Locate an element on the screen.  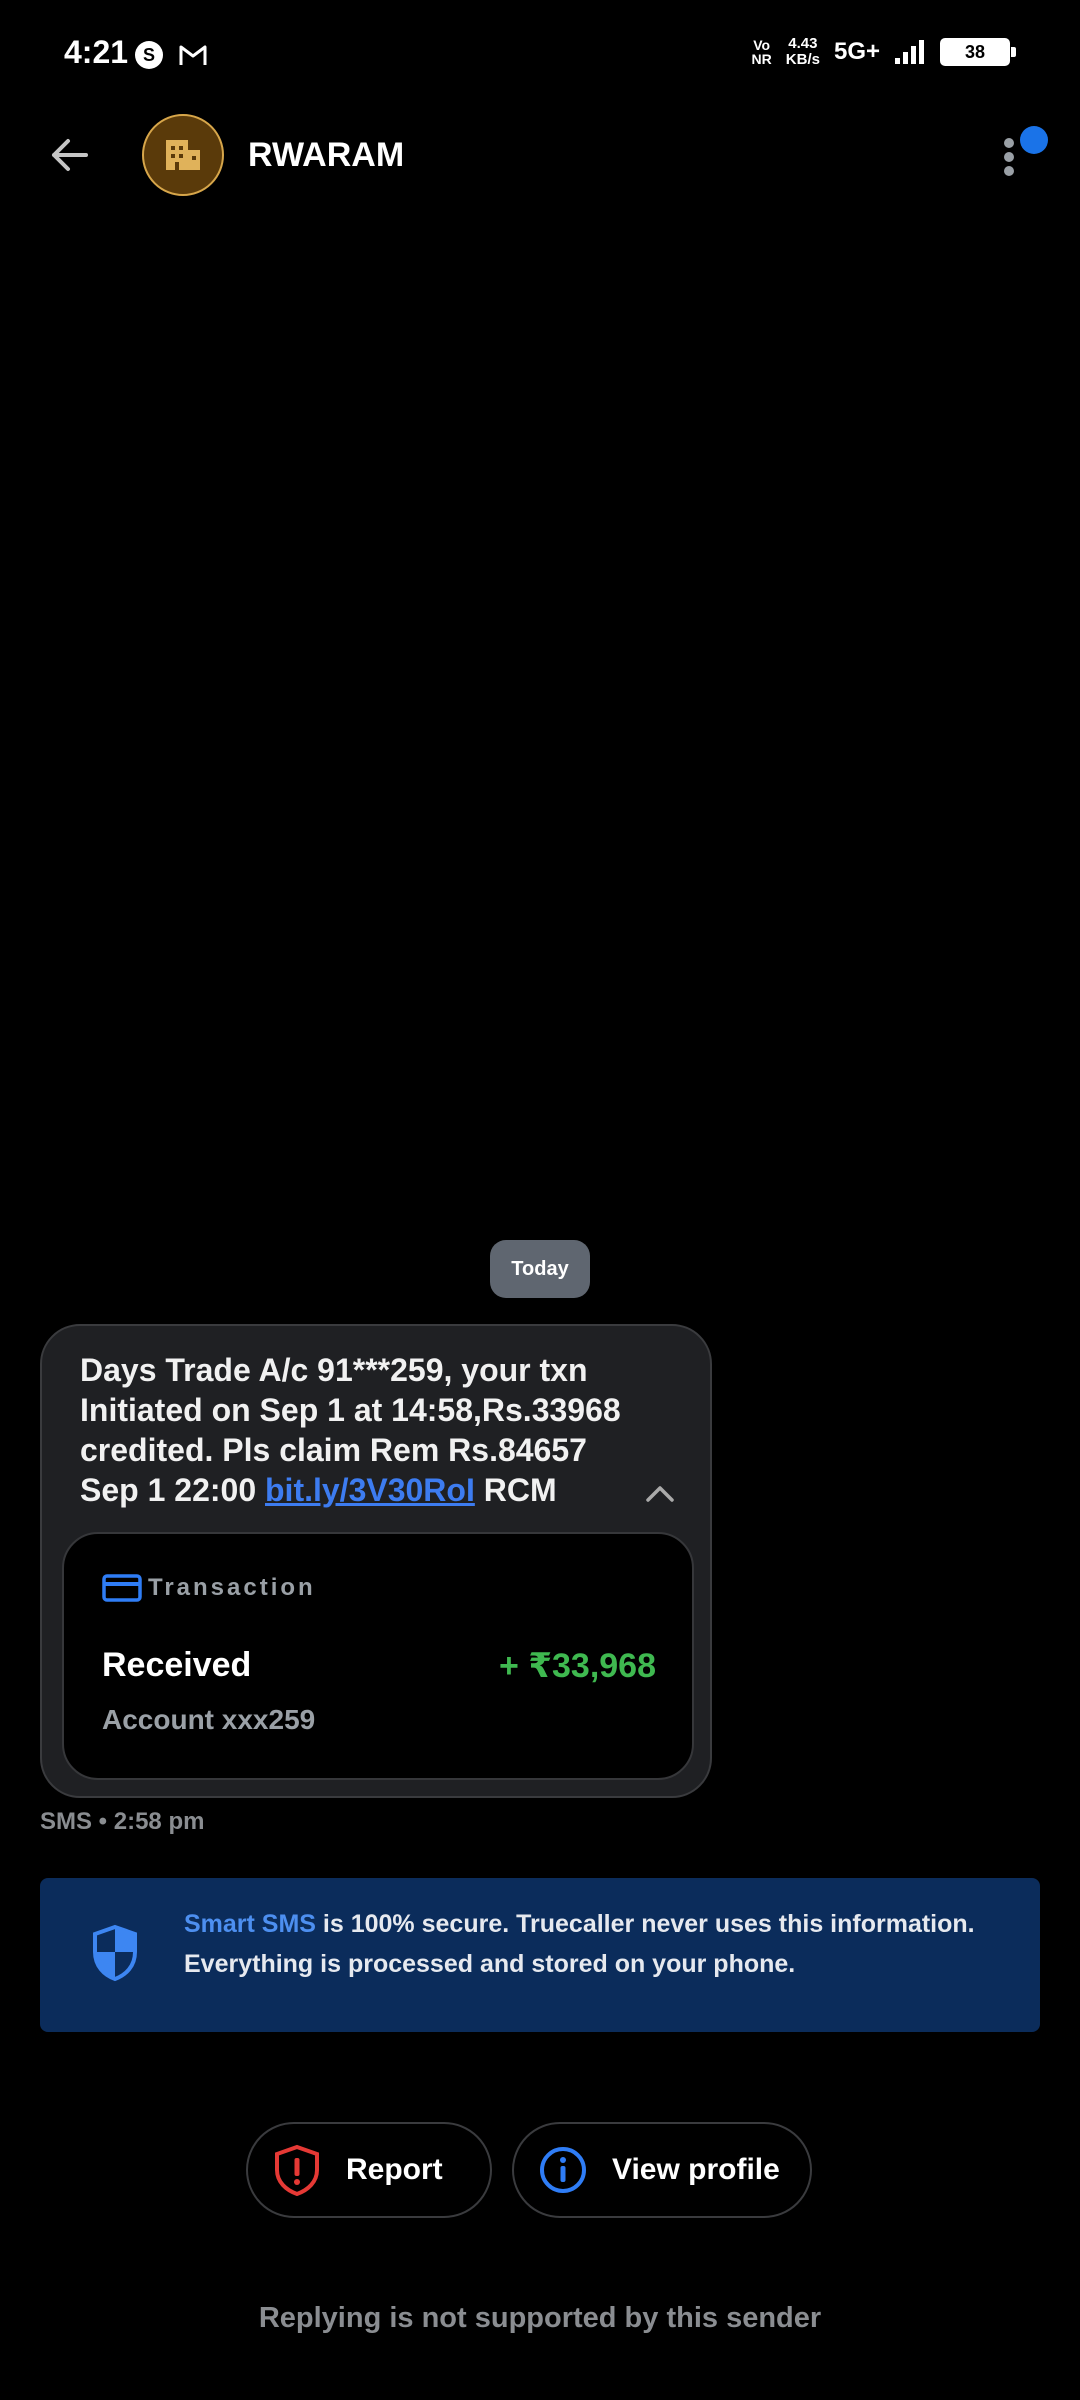
report-shield-icon is located at coordinates (297, 2170).